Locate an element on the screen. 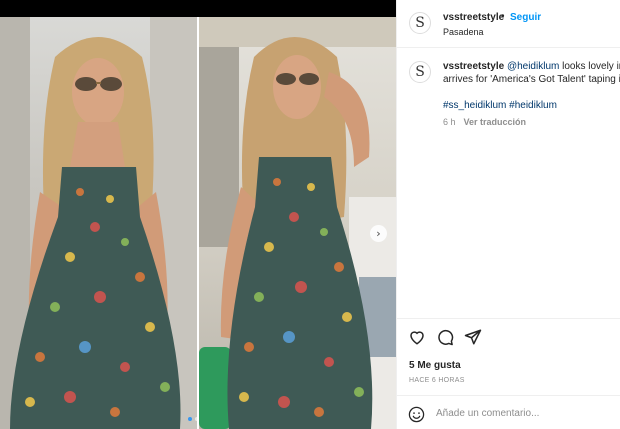  comment-icon is located at coordinates (445, 337).